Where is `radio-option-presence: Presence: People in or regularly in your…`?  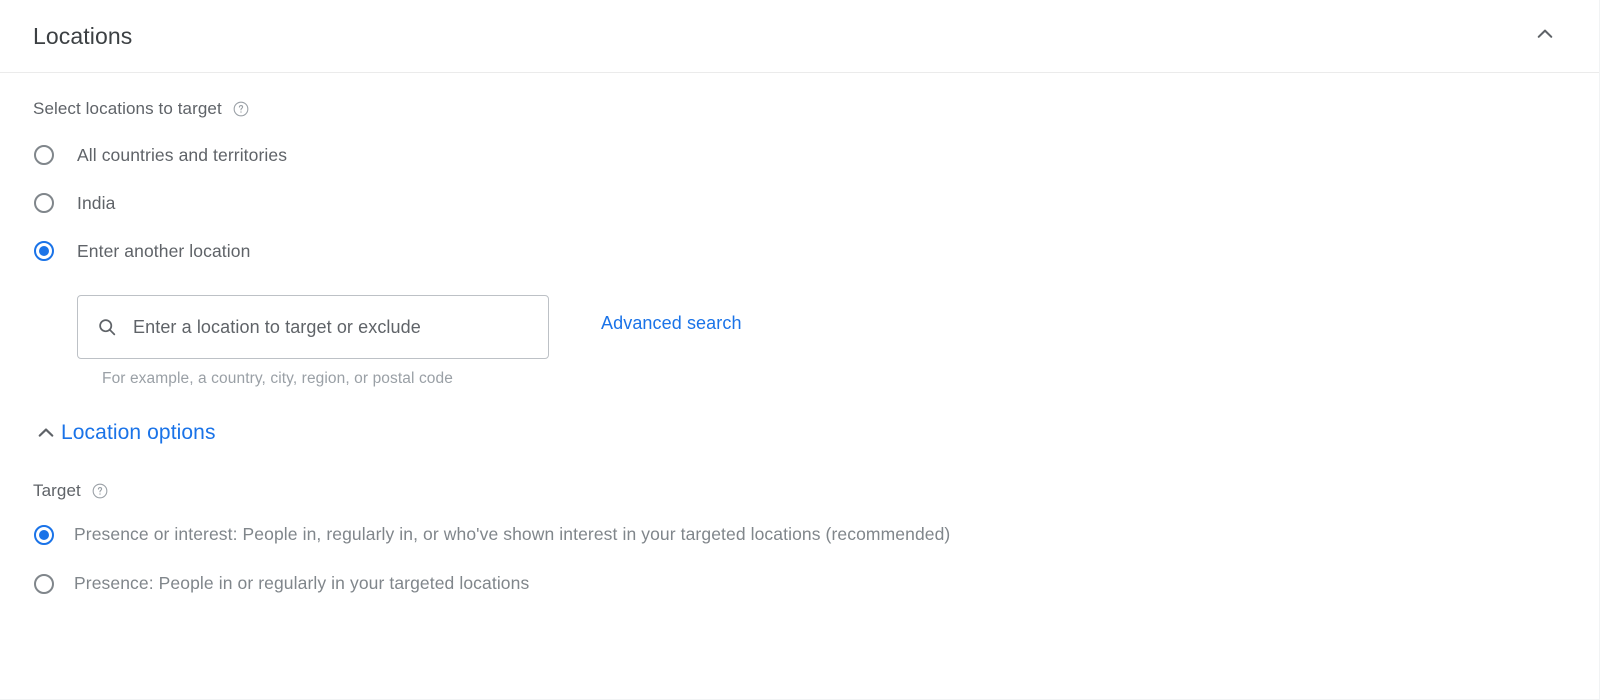
radio-option-presence: Presence: People in or regularly in your… is located at coordinates (799, 583).